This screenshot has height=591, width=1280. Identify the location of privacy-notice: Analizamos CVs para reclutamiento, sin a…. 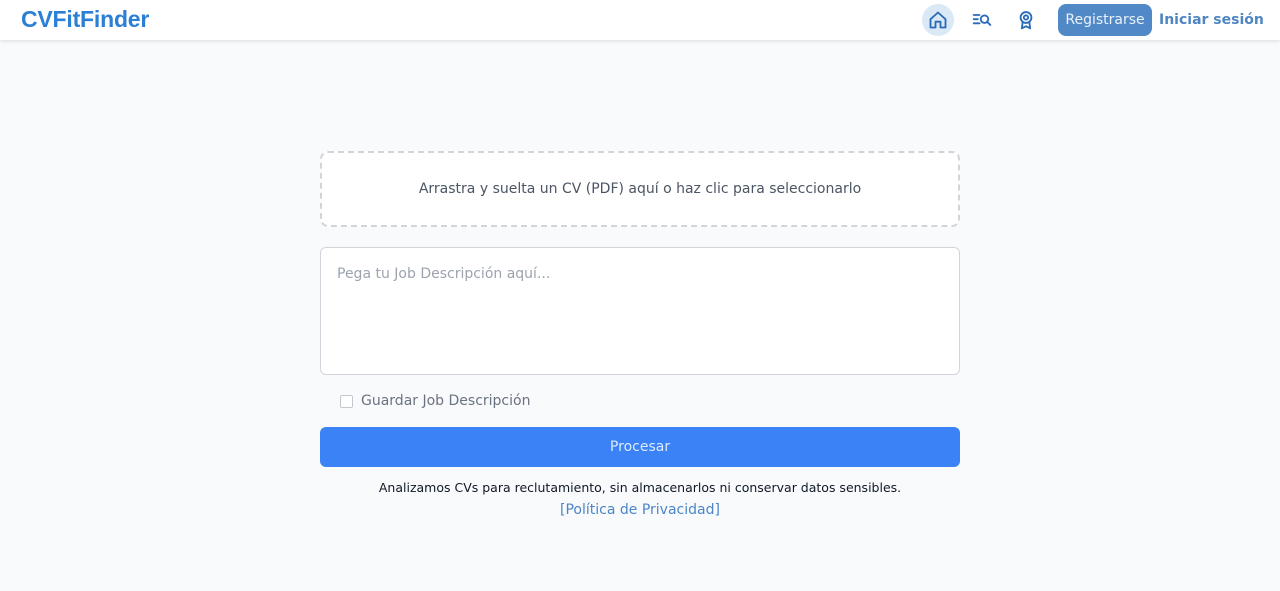
(640, 487).